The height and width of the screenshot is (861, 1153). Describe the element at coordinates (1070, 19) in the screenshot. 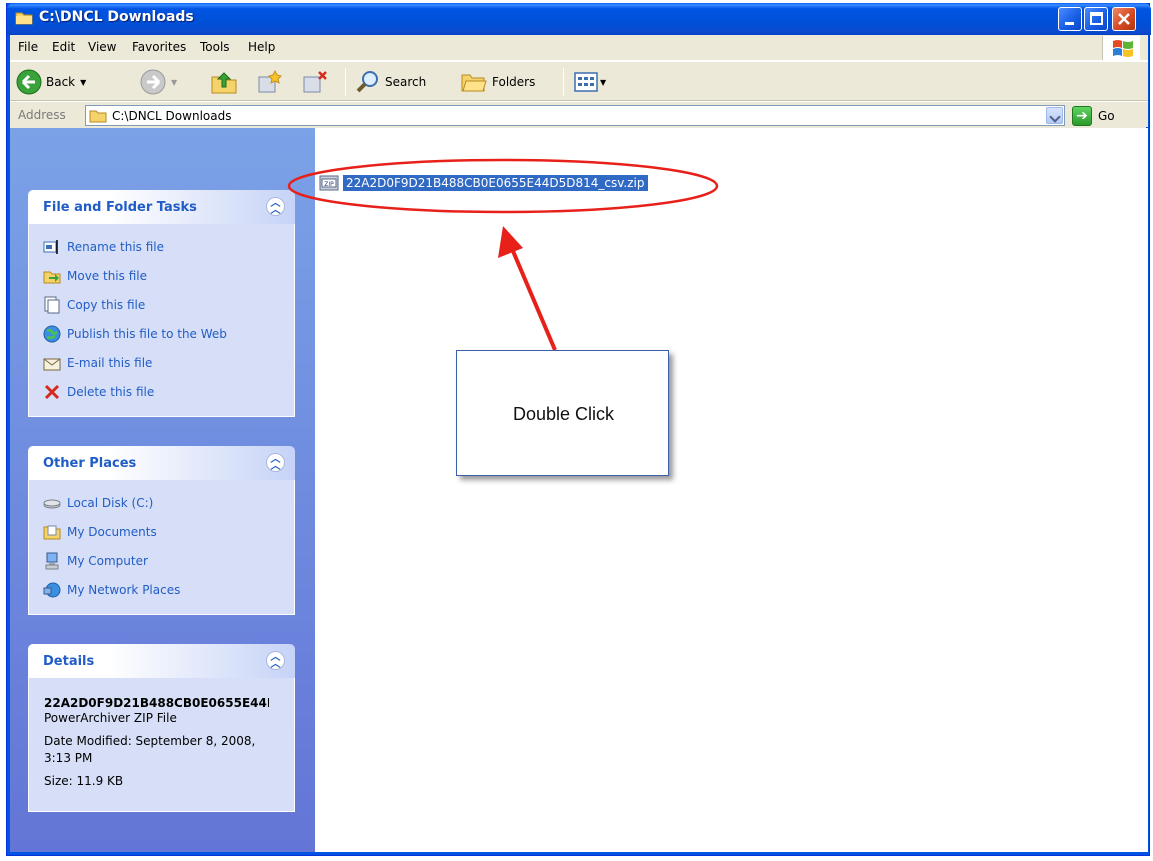

I see `minimize-button` at that location.